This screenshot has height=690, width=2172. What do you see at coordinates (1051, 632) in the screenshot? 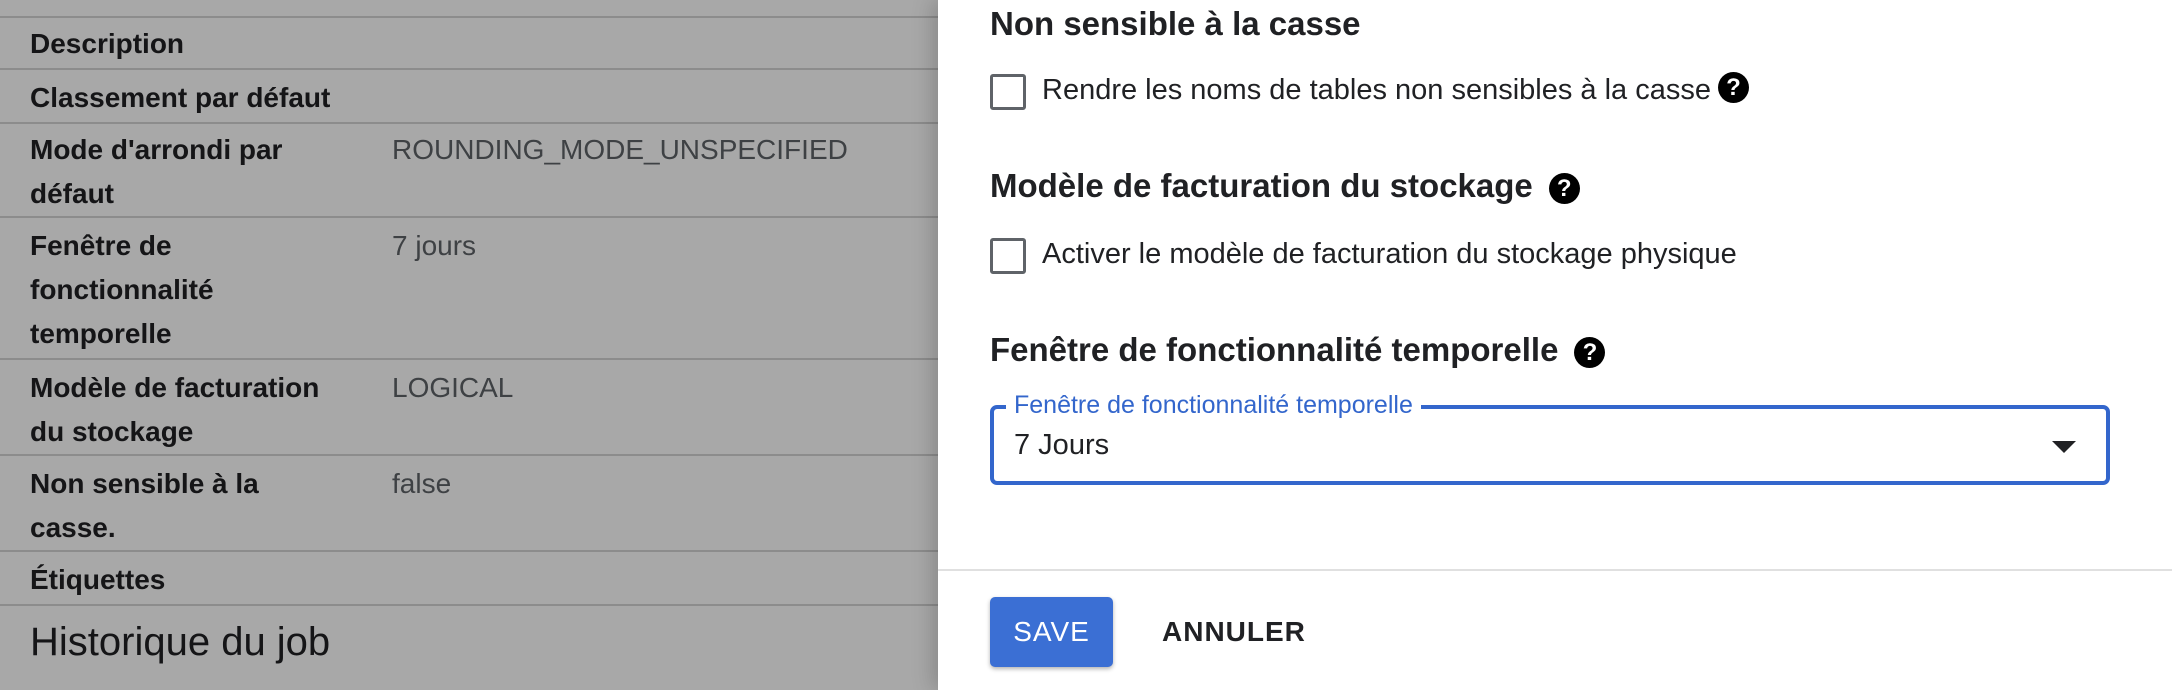
I see `save-button: SAVE` at bounding box center [1051, 632].